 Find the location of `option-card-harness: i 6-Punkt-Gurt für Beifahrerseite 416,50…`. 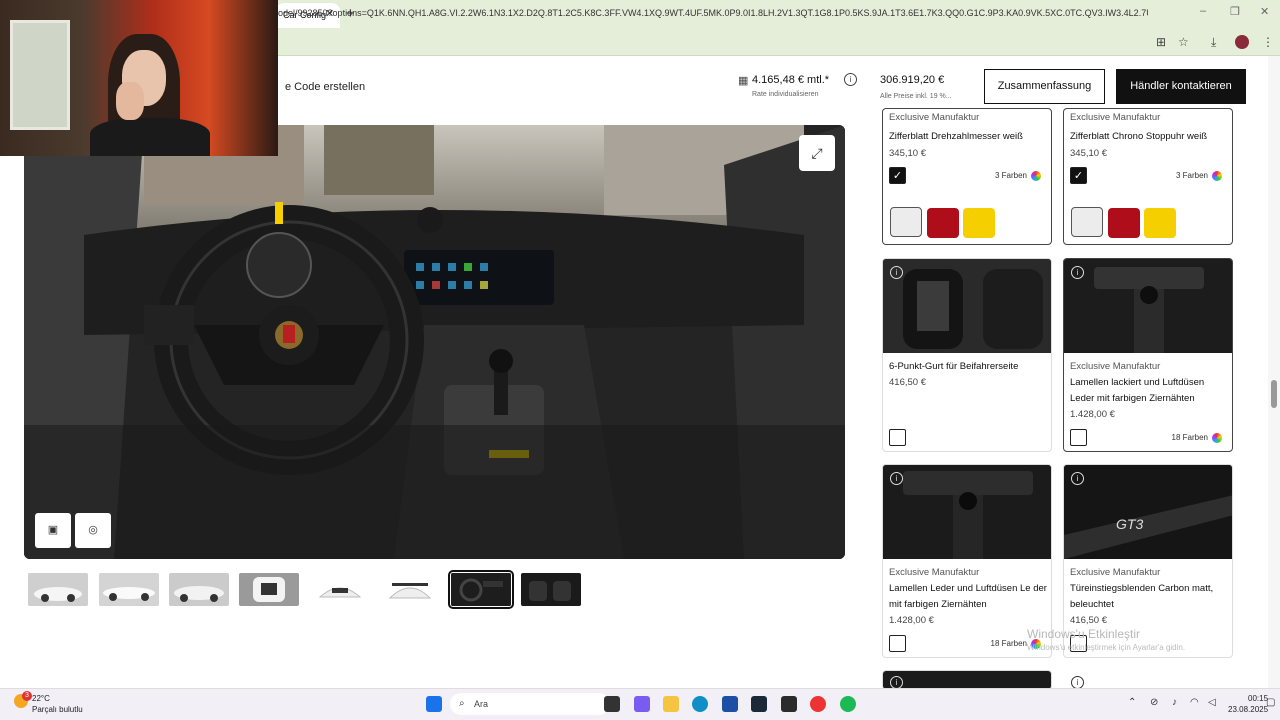

option-card-harness: i 6-Punkt-Gurt für Beifahrerseite 416,50… is located at coordinates (967, 355).